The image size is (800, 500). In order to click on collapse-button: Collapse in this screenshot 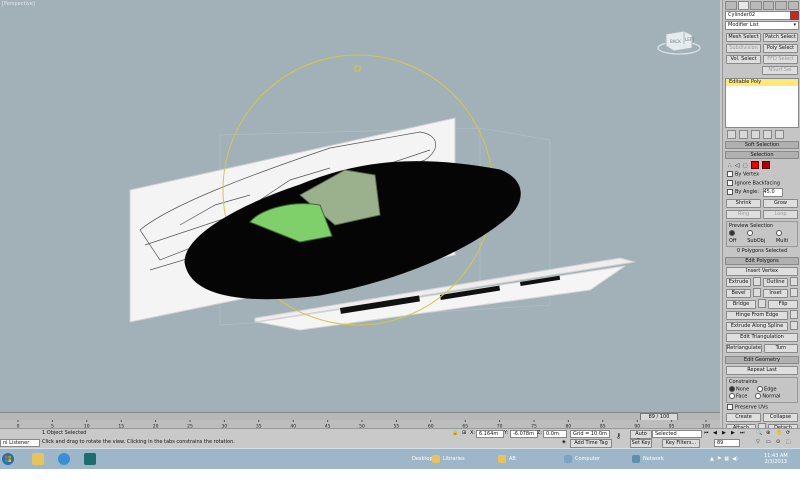, I will do `click(780, 417)`.